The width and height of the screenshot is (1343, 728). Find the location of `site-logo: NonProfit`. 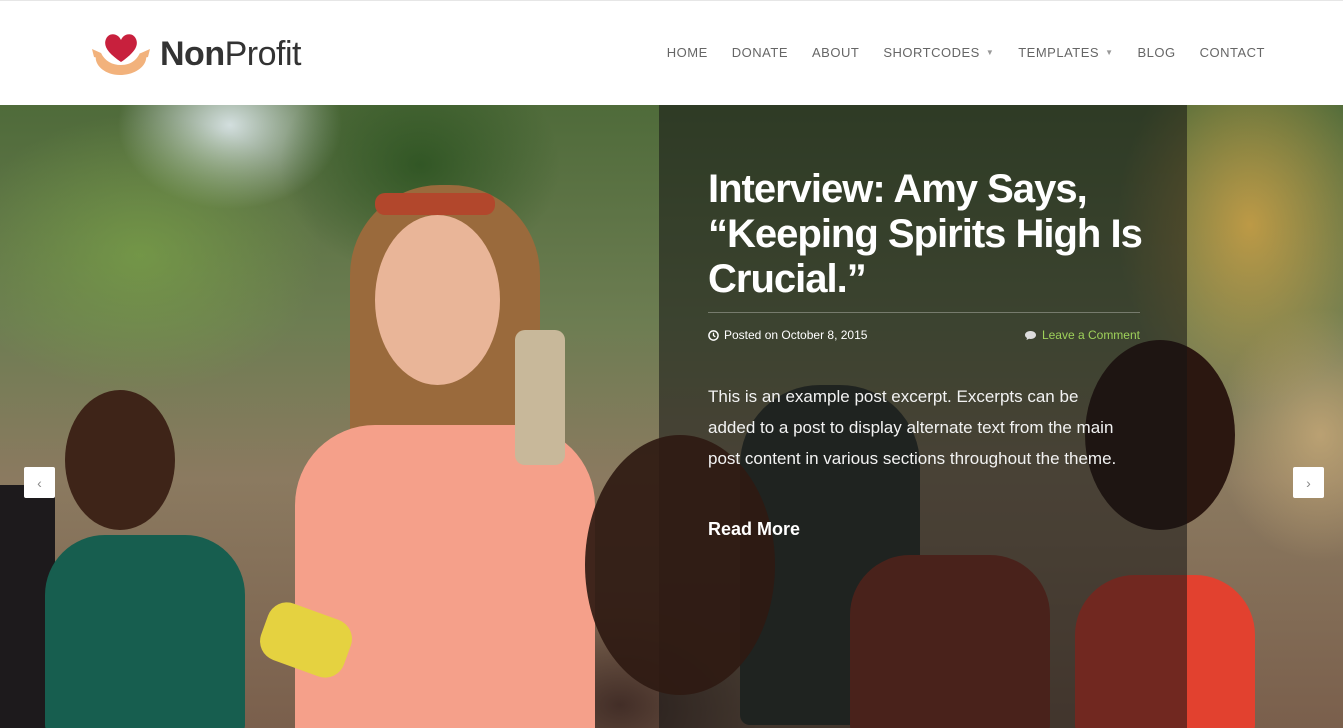

site-logo: NonProfit is located at coordinates (195, 54).